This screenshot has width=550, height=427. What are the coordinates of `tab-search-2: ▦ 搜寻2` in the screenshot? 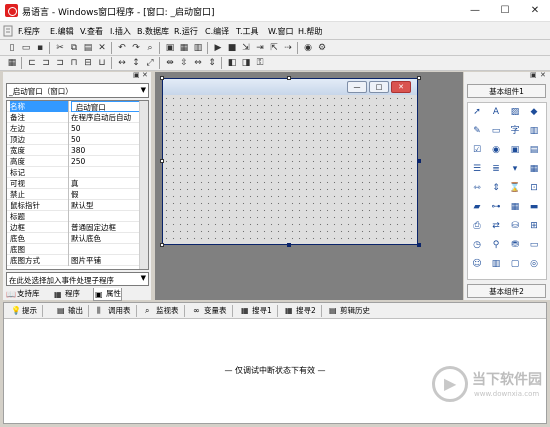 It's located at (303, 311).